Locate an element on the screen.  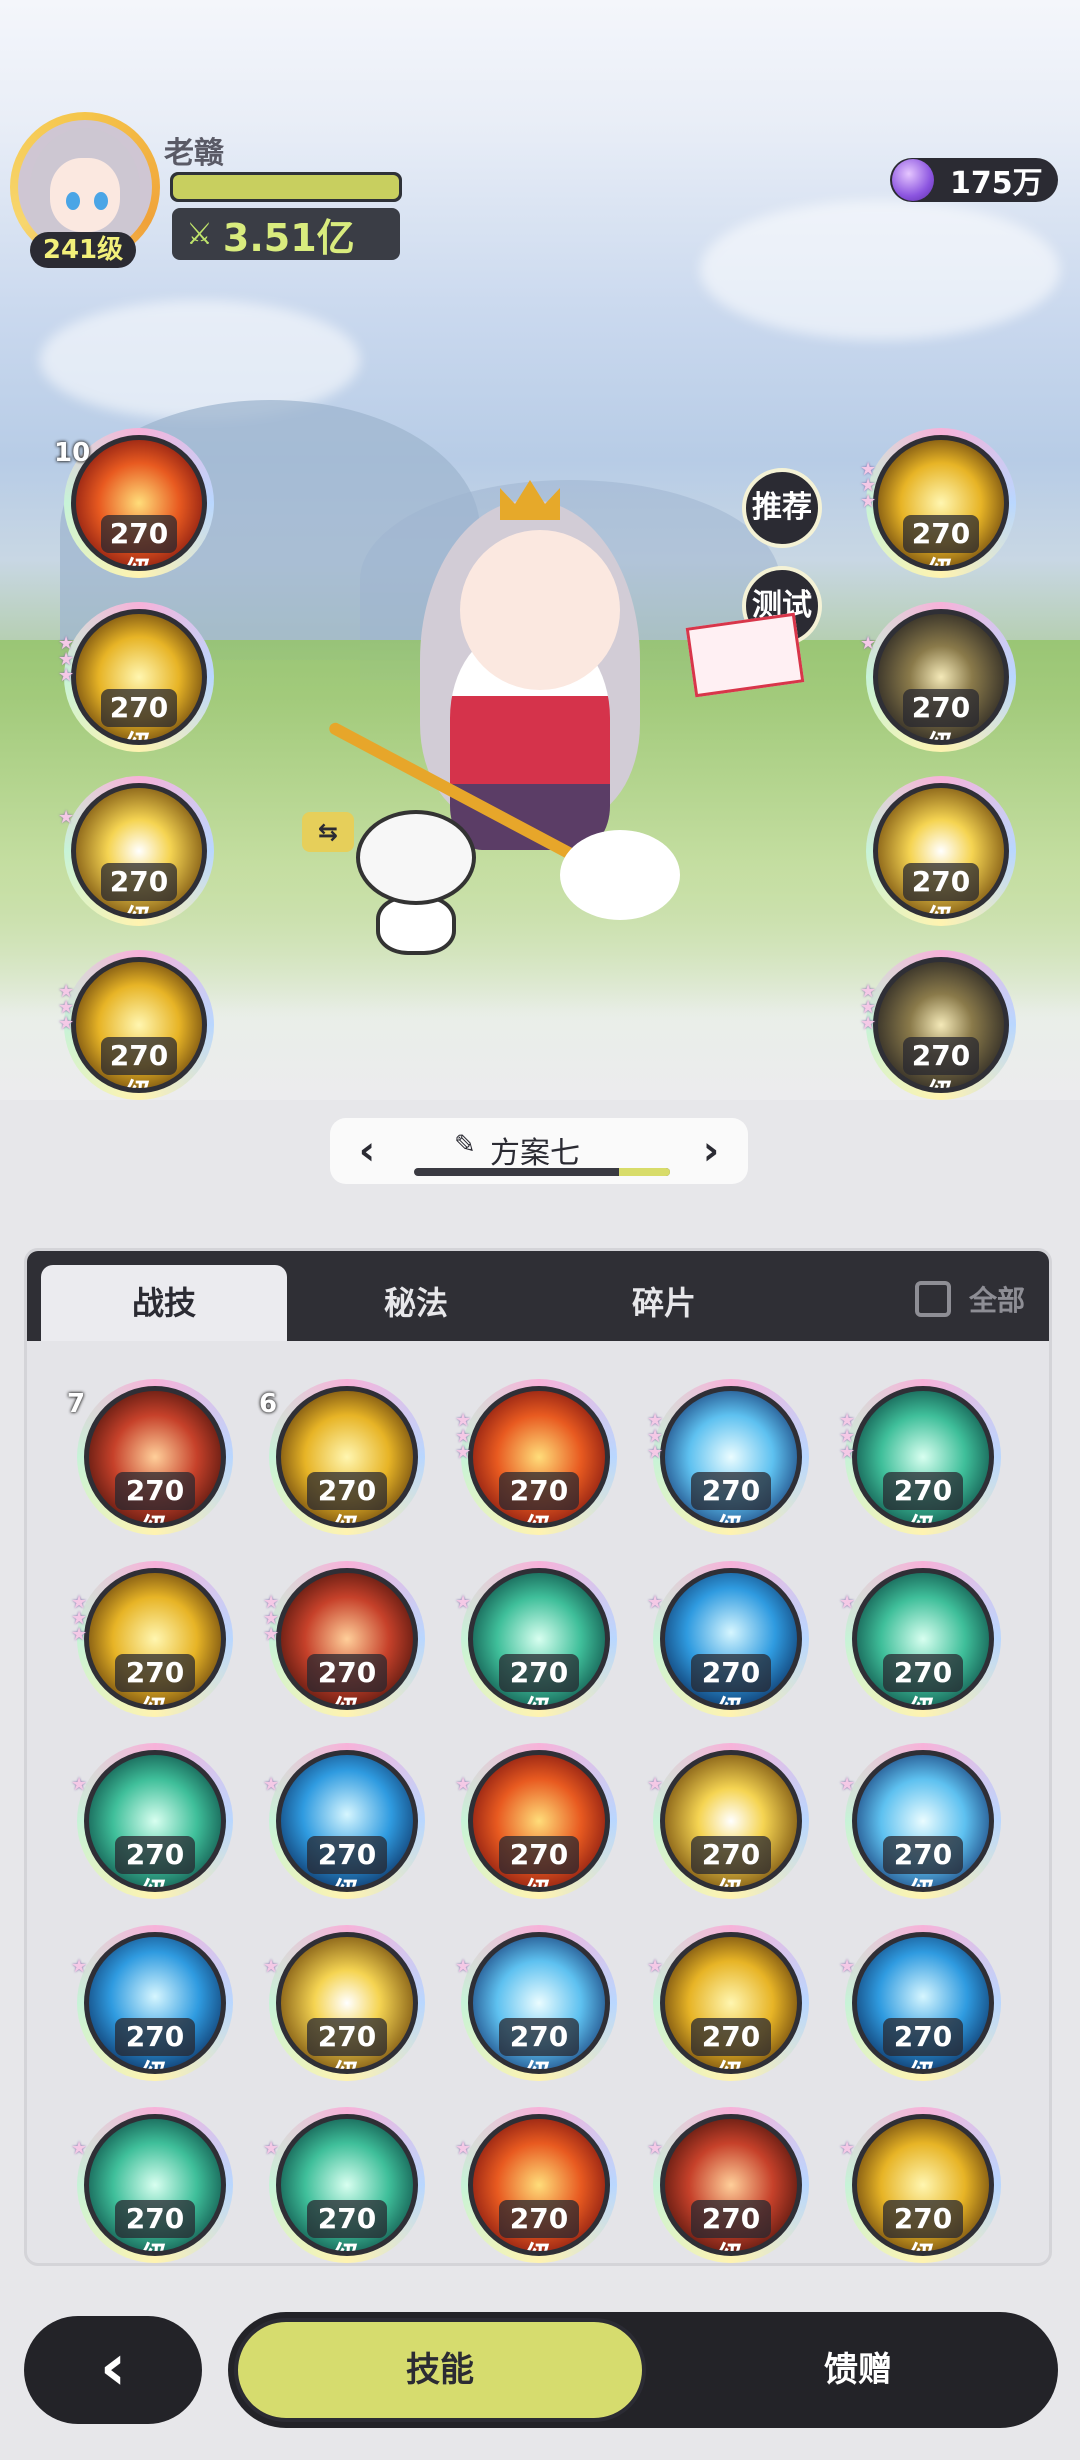
right-skill-orb-2: 270级 is located at coordinates (941, 851).